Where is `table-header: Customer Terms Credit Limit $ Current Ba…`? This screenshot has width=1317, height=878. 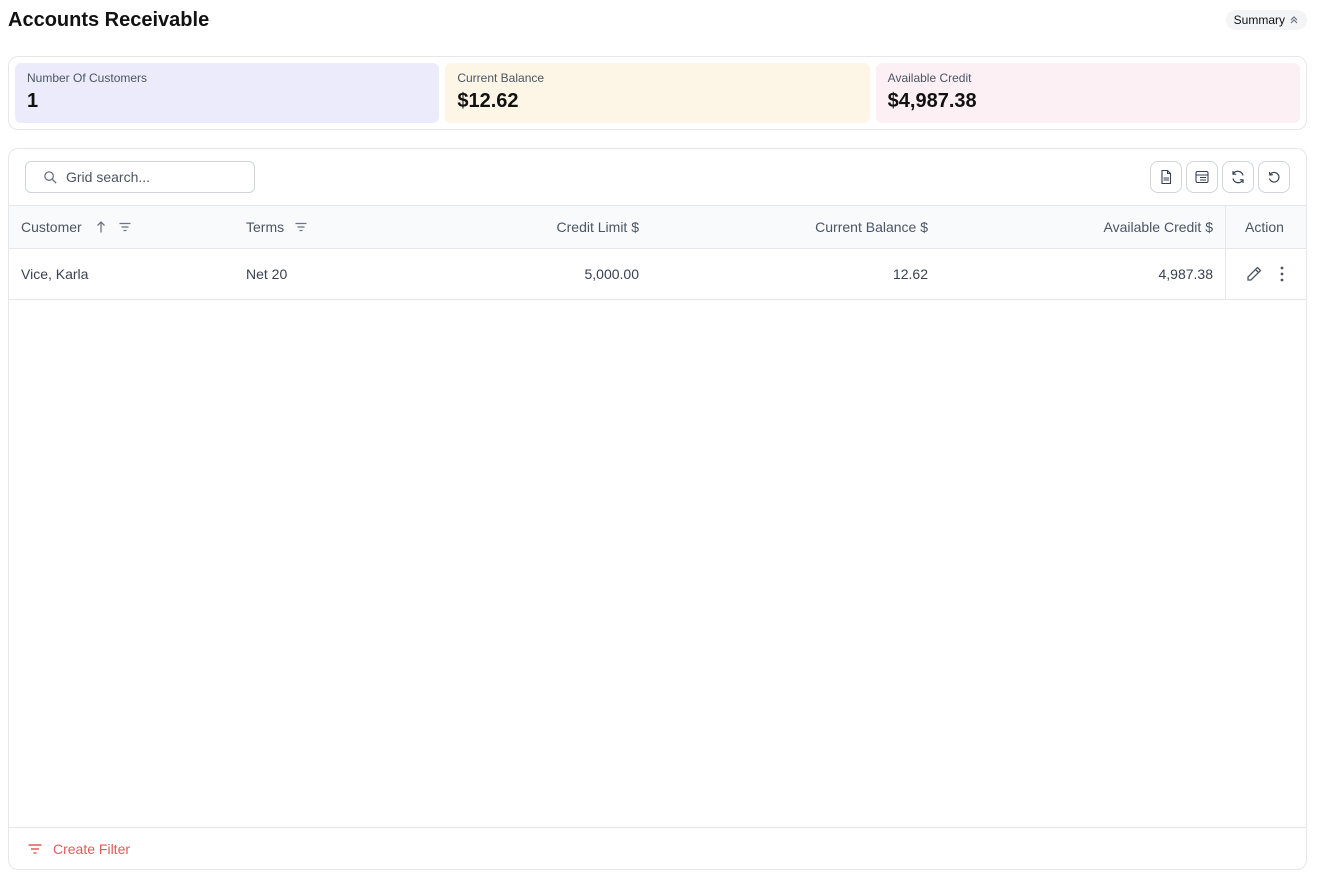
table-header: Customer Terms Credit Limit $ Current Ba… is located at coordinates (657, 227).